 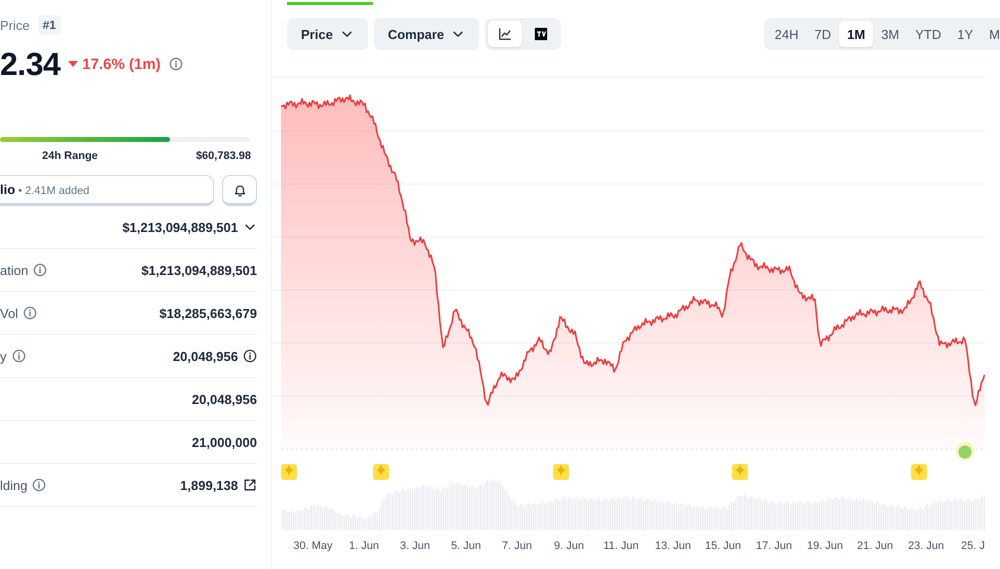 What do you see at coordinates (9, 313) in the screenshot?
I see `stat-label: Vol` at bounding box center [9, 313].